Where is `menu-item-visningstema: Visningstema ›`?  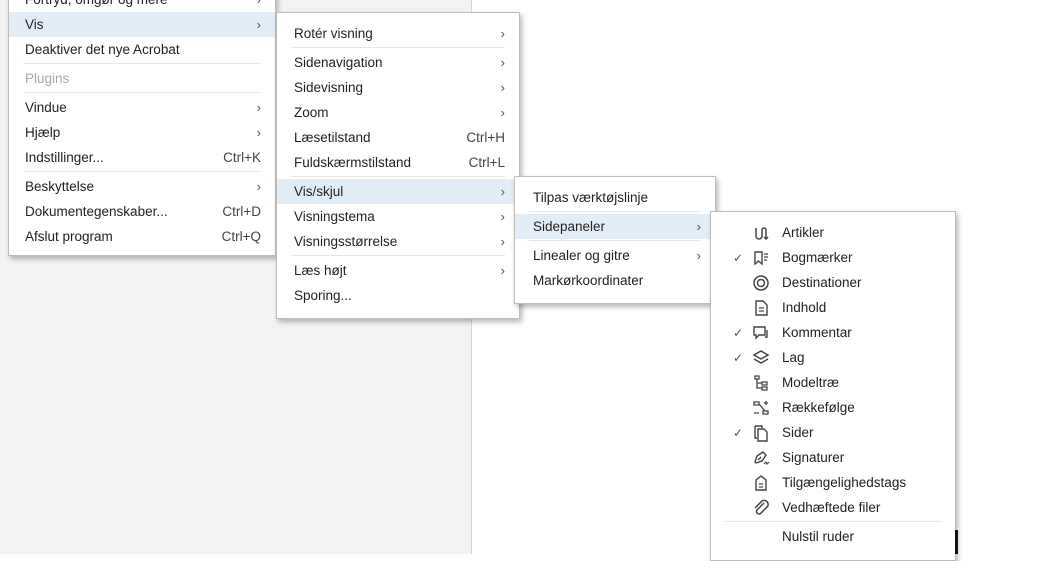
menu-item-visningstema: Visningstema › is located at coordinates (398, 216).